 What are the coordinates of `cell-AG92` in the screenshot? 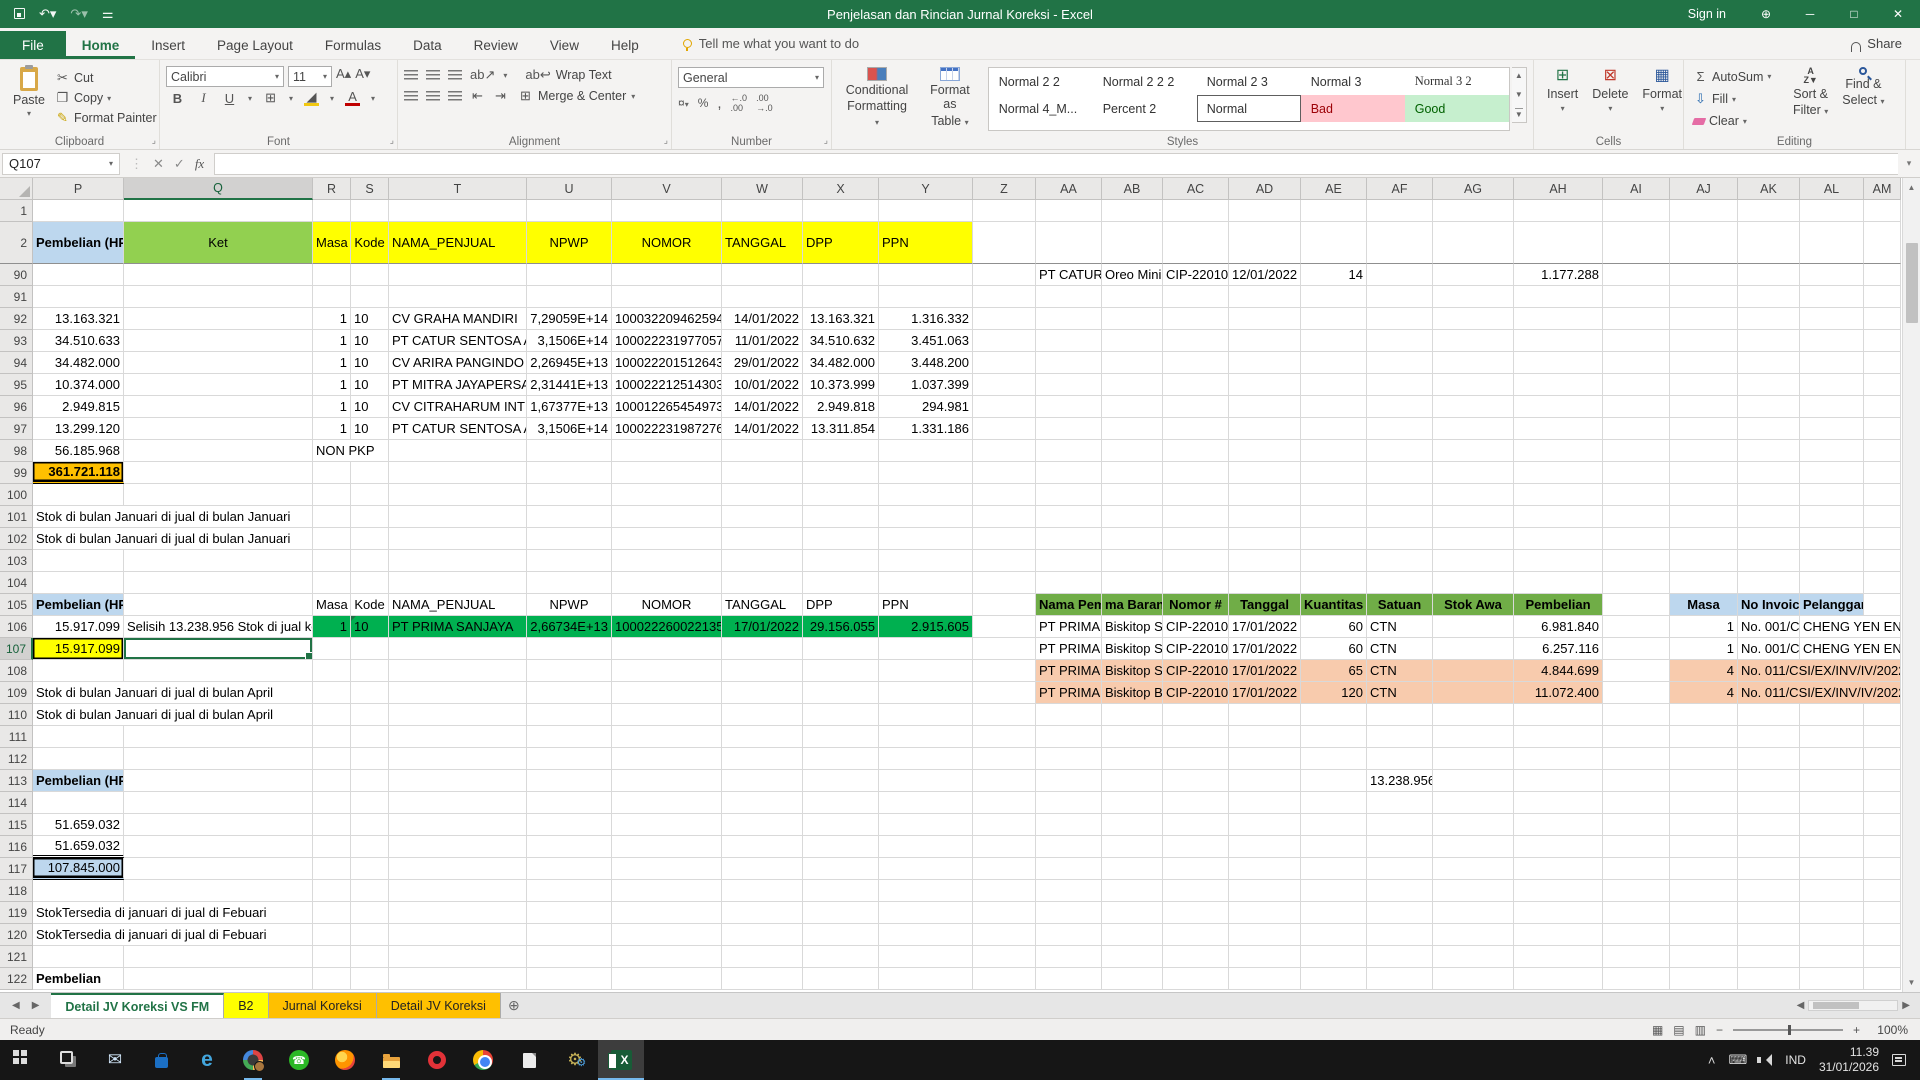 It's located at (1473, 319).